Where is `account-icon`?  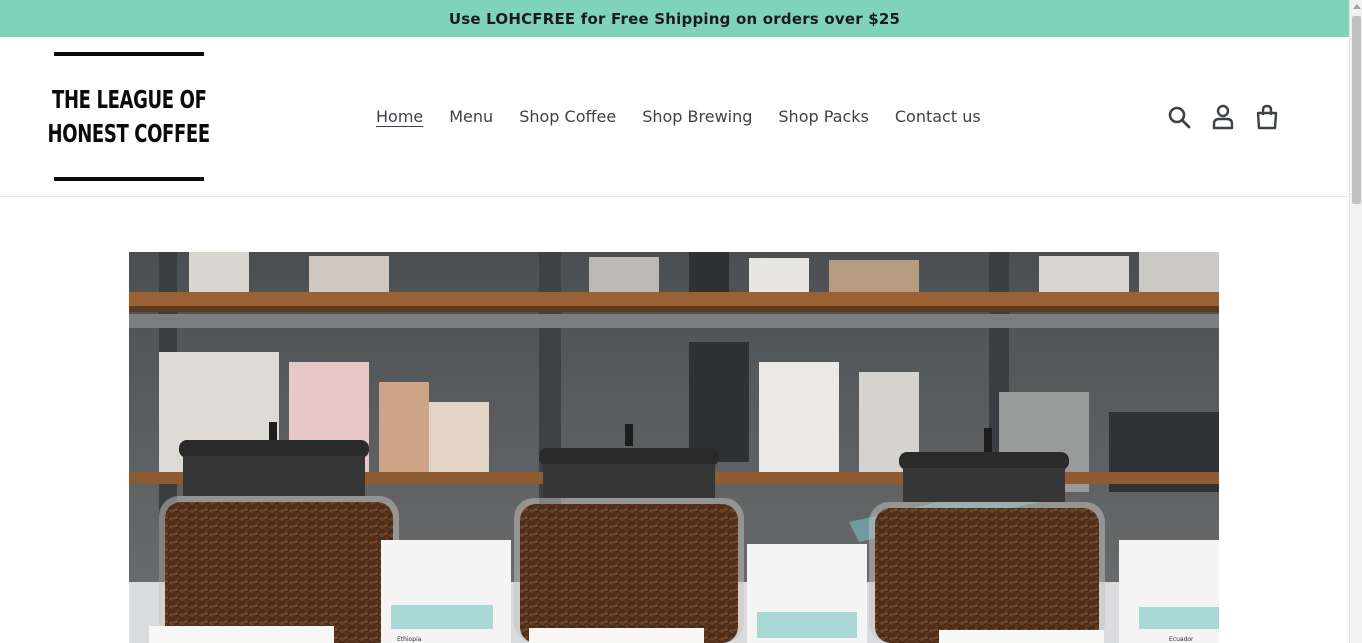
account-icon is located at coordinates (1223, 117).